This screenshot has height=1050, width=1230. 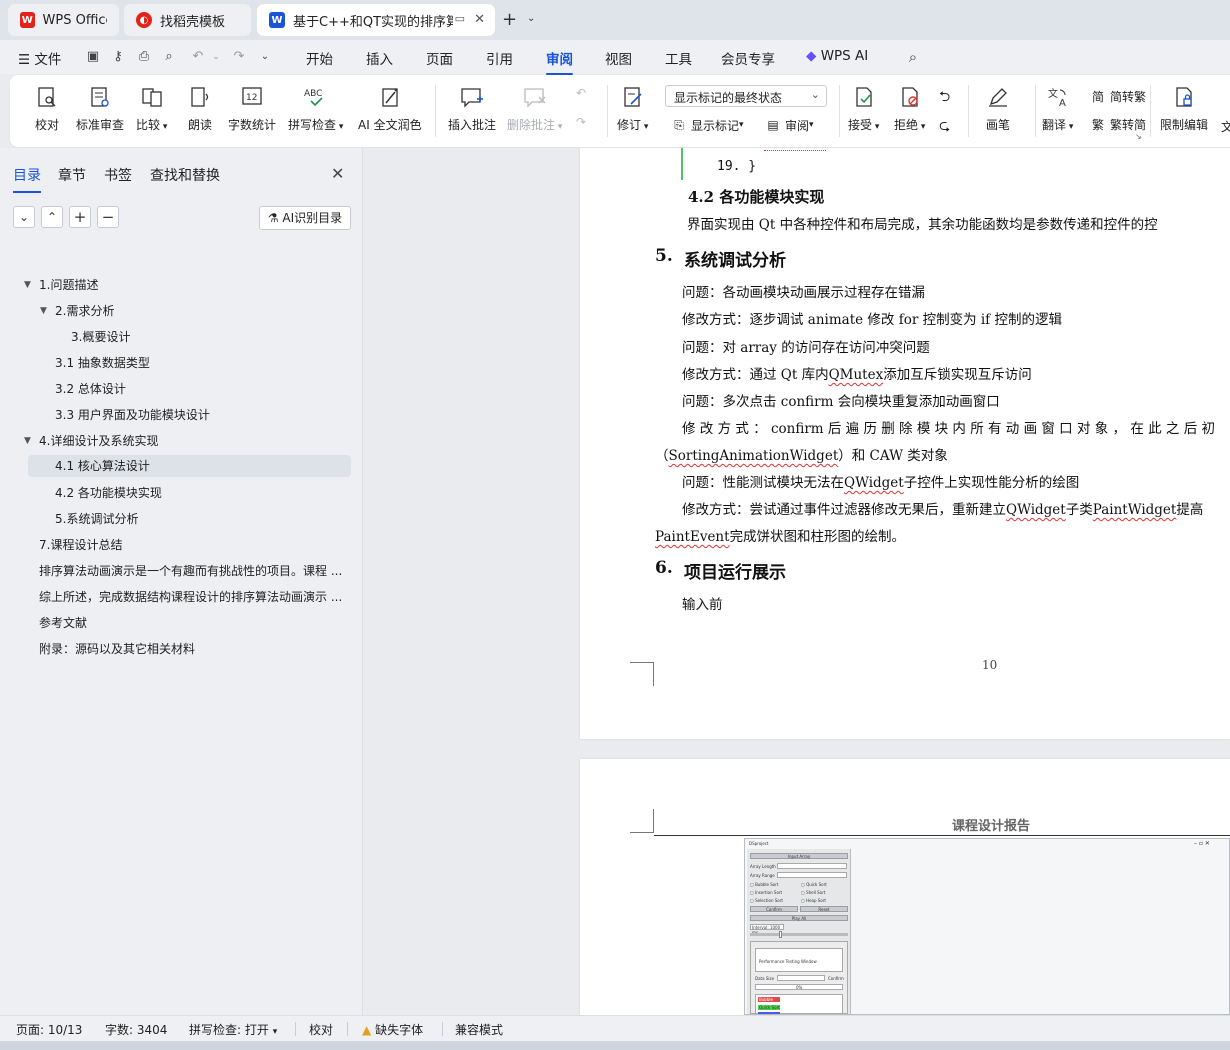 I want to click on review-pane-button: ▤ 审阅 ▾, so click(x=788, y=125).